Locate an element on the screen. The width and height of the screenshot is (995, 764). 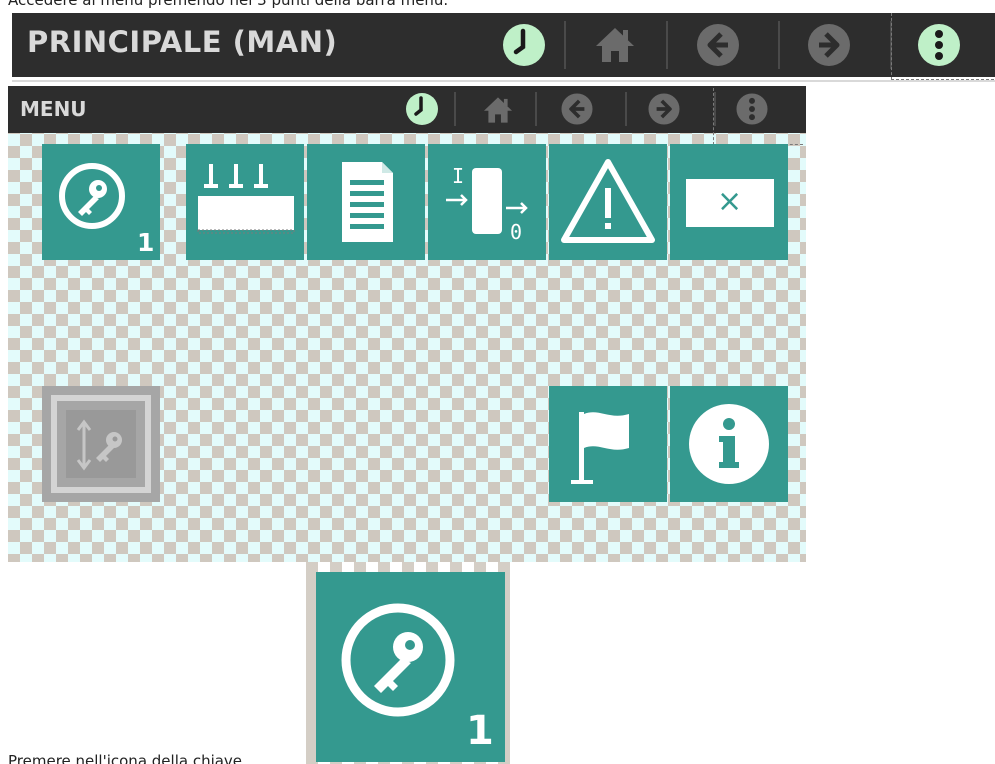
machine-setup-tile is located at coordinates (245, 202).